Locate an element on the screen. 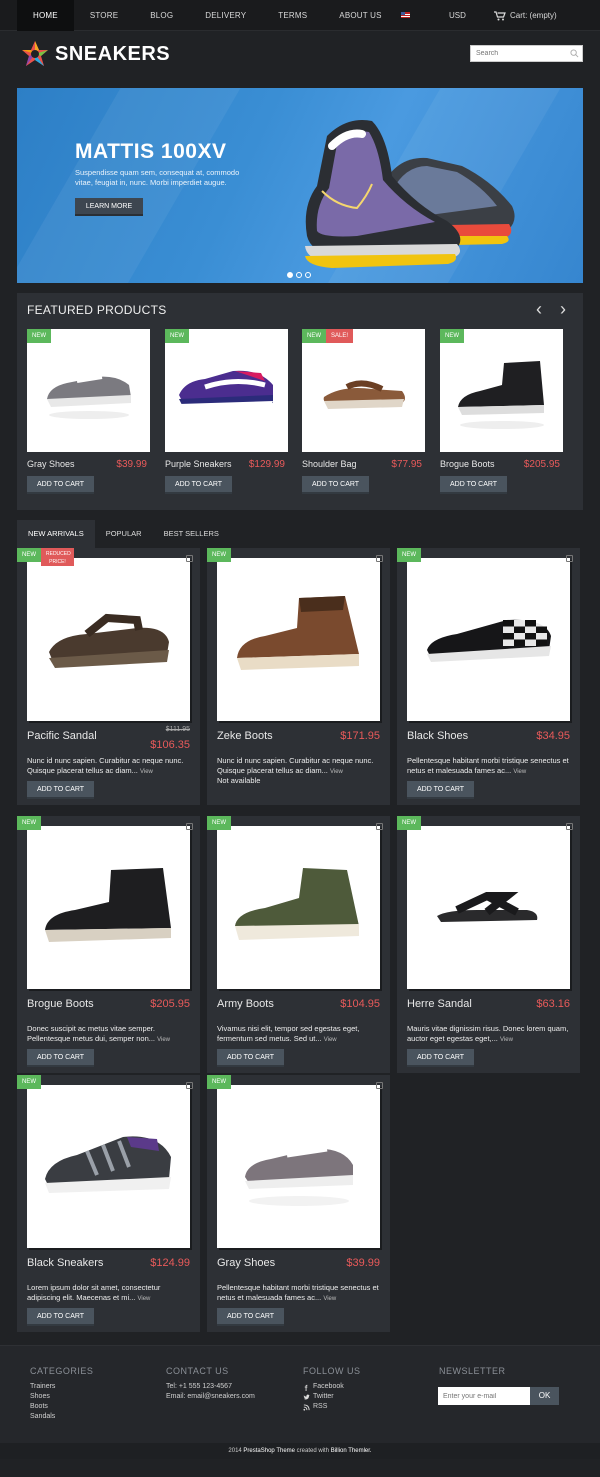  learn-more-button: LEARN MORE is located at coordinates (109, 207).